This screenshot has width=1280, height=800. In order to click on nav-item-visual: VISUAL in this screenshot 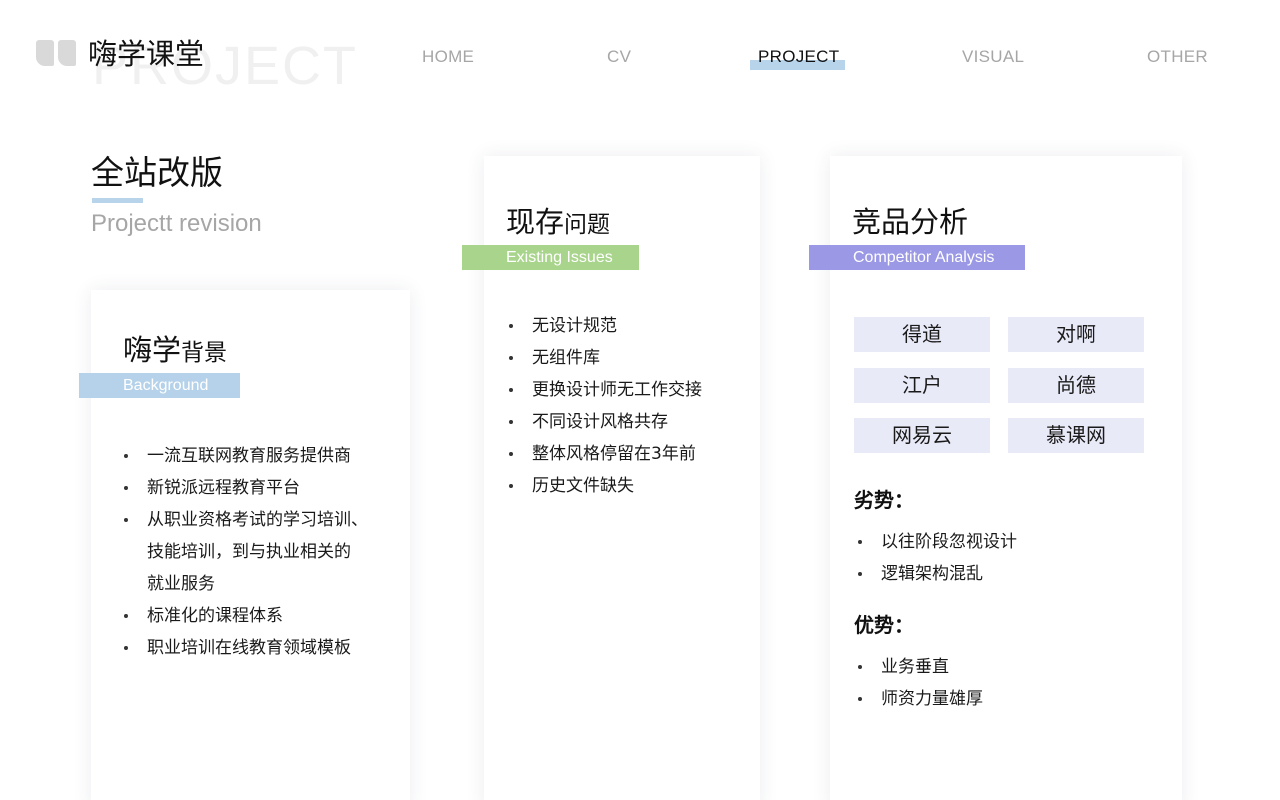, I will do `click(993, 57)`.